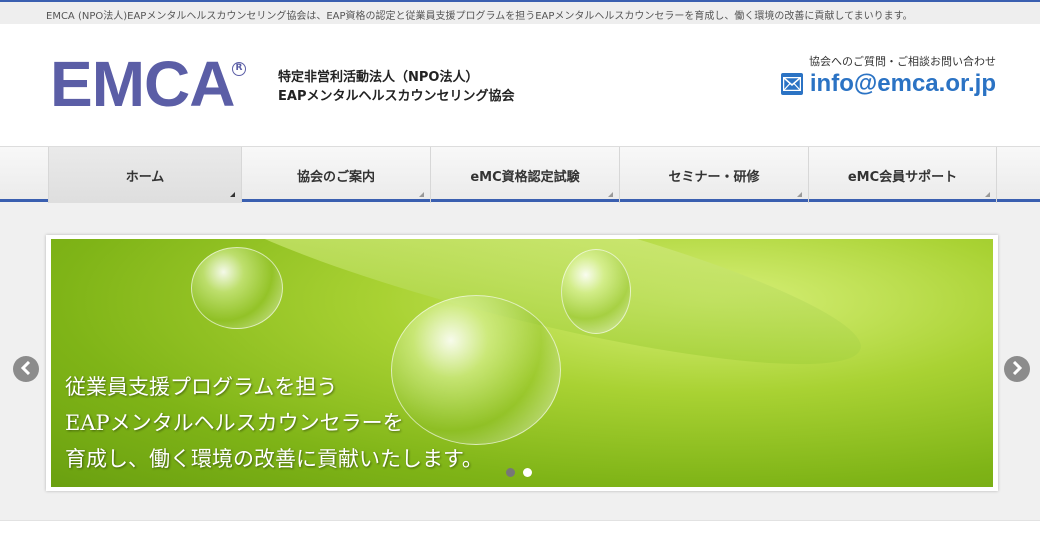 This screenshot has width=1040, height=542. Describe the element at coordinates (520, 531) in the screenshot. I see `content-footer-strip` at that location.